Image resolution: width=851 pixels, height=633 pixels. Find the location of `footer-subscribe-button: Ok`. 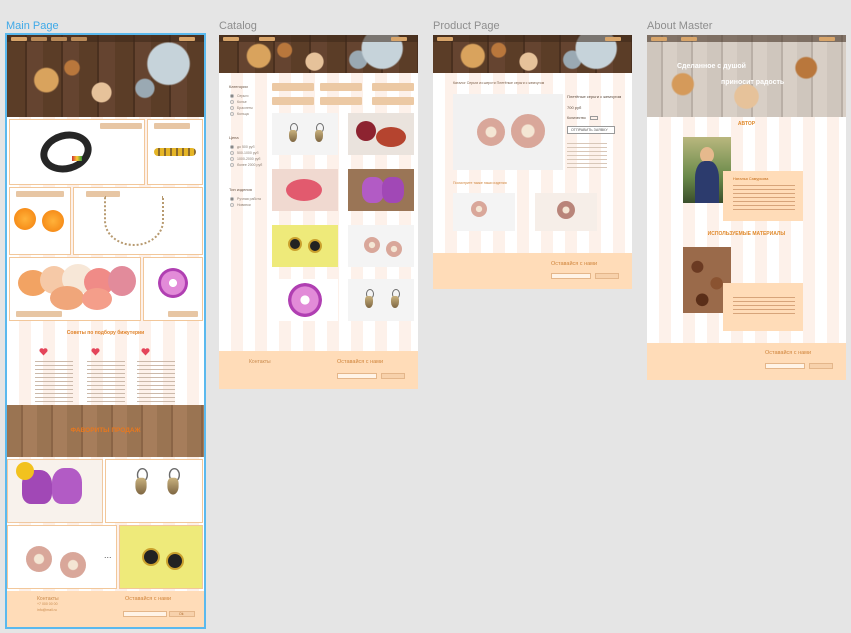

footer-subscribe-button: Ok is located at coordinates (182, 614).